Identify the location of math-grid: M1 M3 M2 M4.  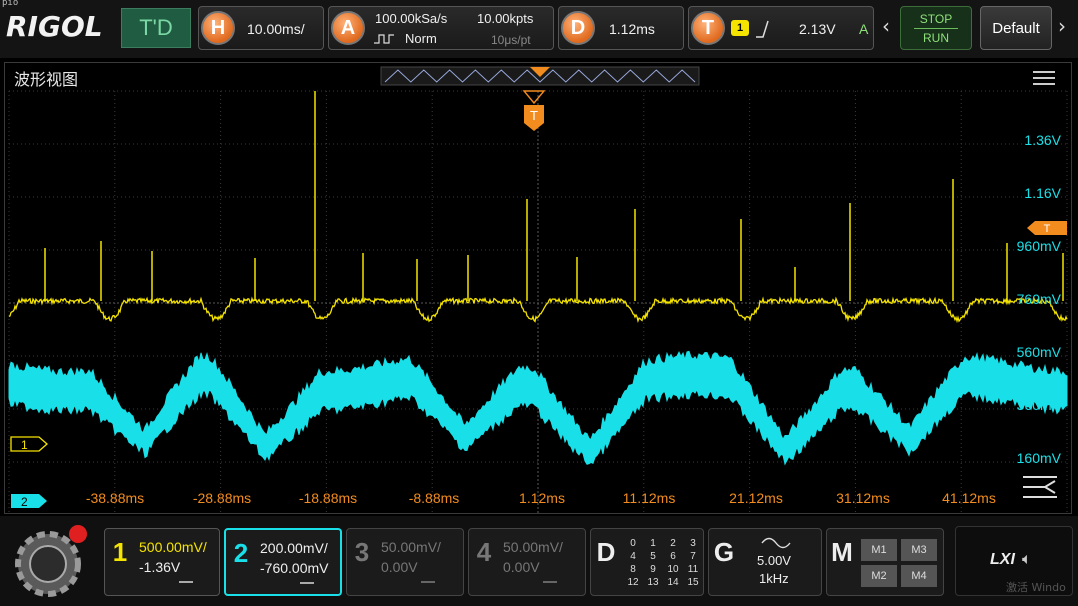
(899, 563).